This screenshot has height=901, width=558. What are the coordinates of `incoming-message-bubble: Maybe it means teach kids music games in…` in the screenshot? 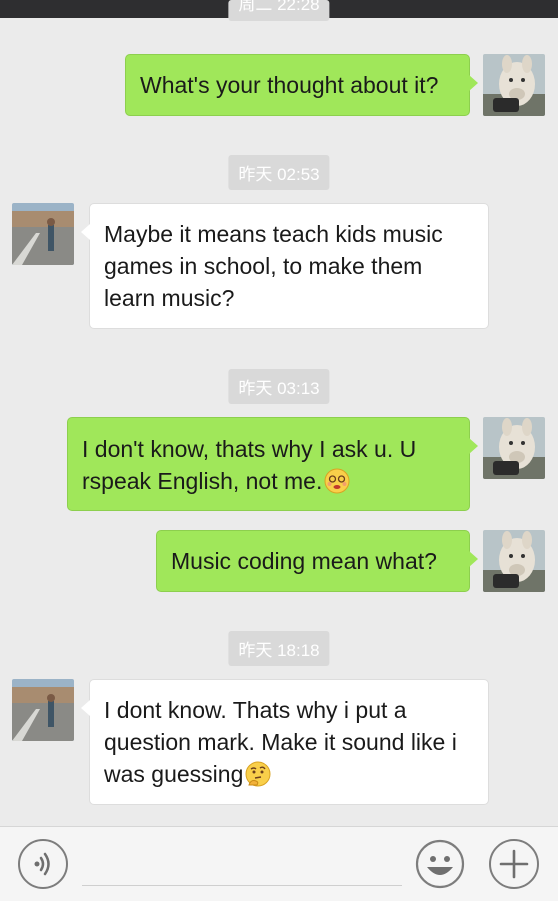 It's located at (285, 266).